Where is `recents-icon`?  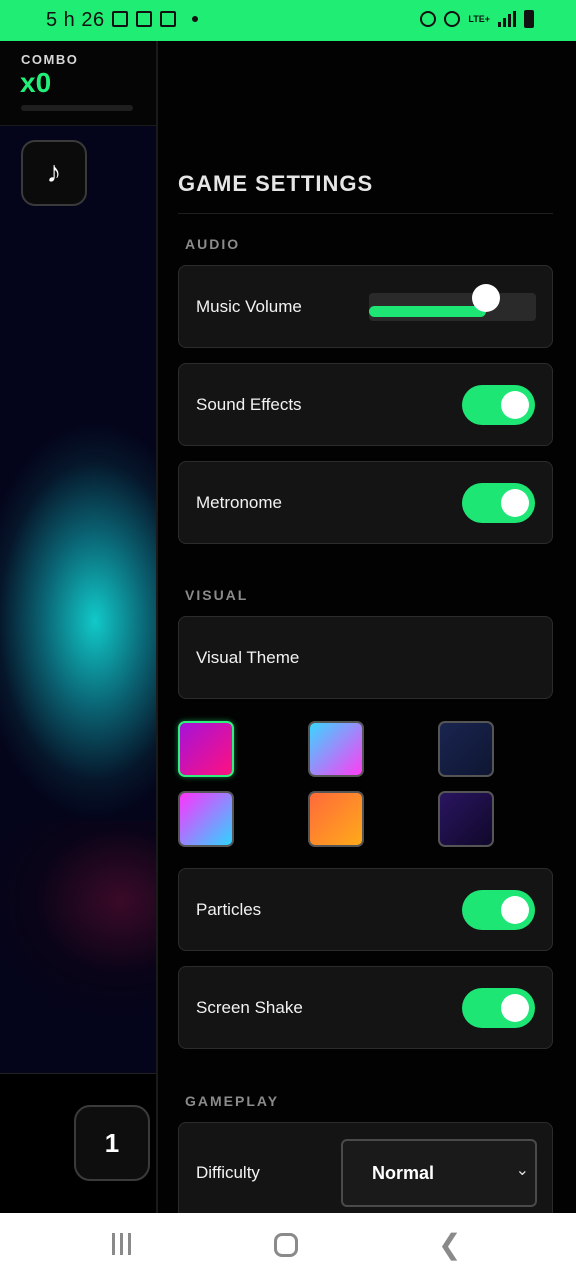
recents-icon is located at coordinates (121, 1244).